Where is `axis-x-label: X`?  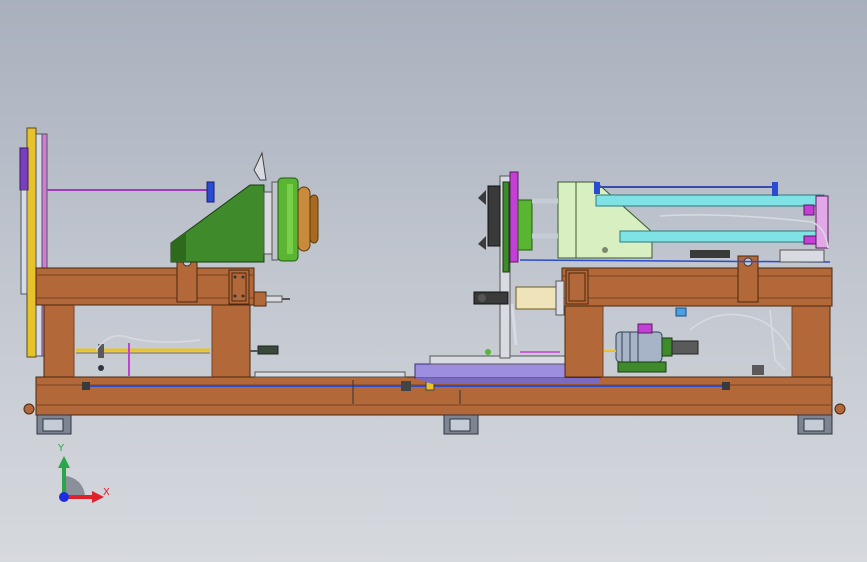
axis-x-label: X is located at coordinates (106, 492).